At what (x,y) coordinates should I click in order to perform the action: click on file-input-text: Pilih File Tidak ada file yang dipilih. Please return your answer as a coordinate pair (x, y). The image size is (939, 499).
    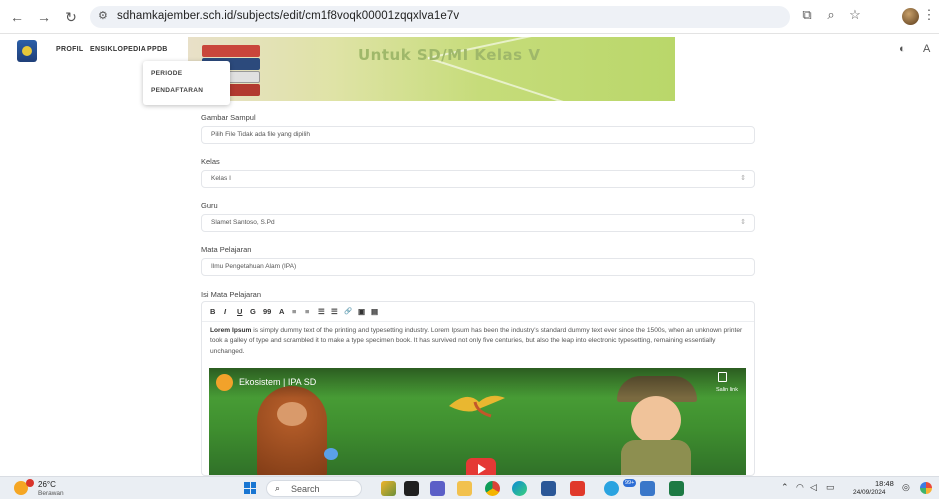
    Looking at the image, I should click on (260, 134).